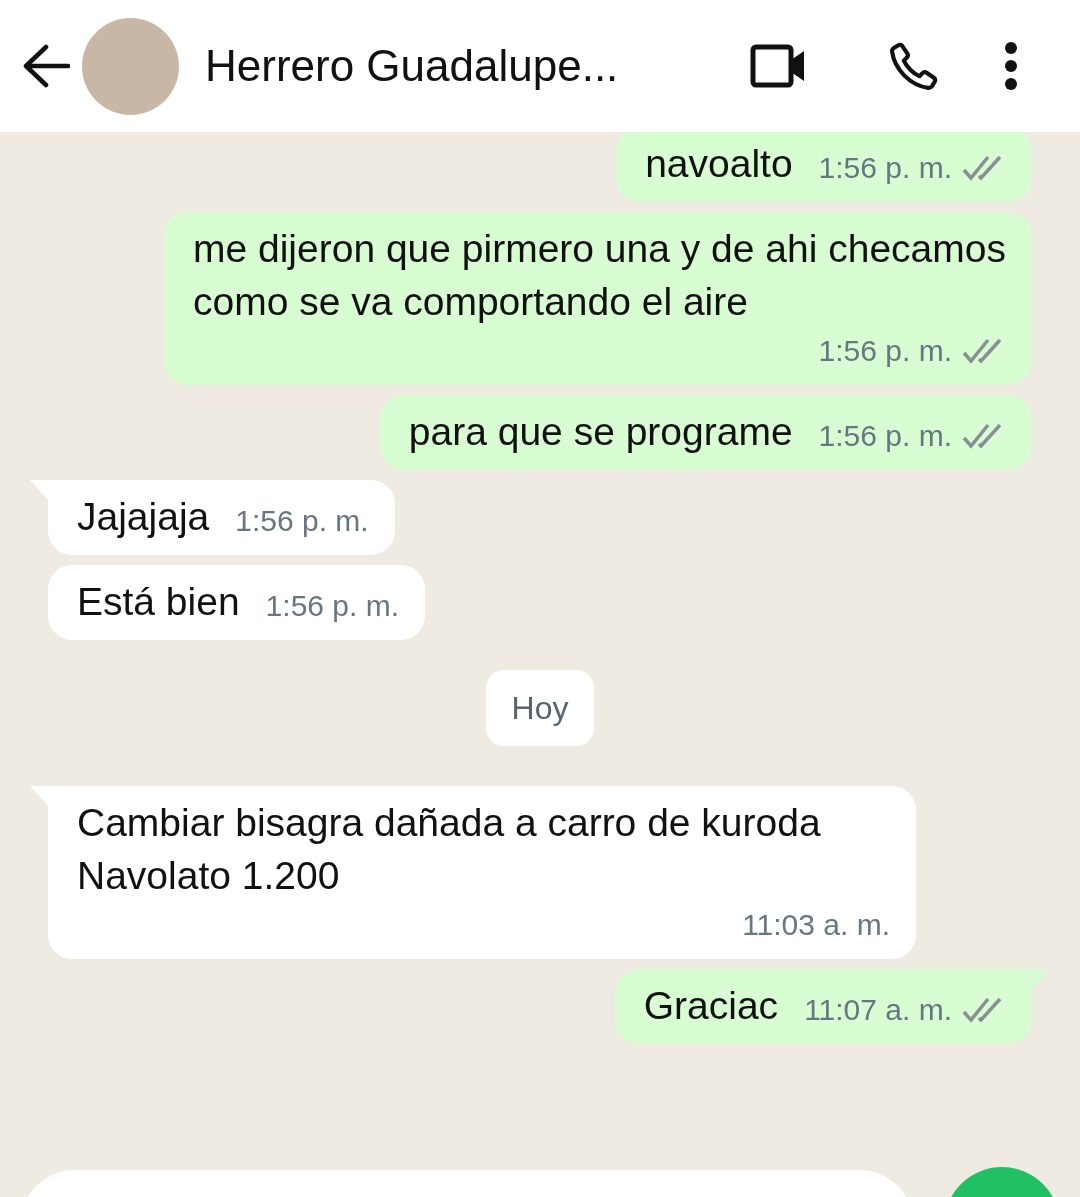 The height and width of the screenshot is (1197, 1080). Describe the element at coordinates (449, 849) in the screenshot. I see `message-text: Cambiar bisagra dañada a carro de kuroda Navolato 1.200` at that location.